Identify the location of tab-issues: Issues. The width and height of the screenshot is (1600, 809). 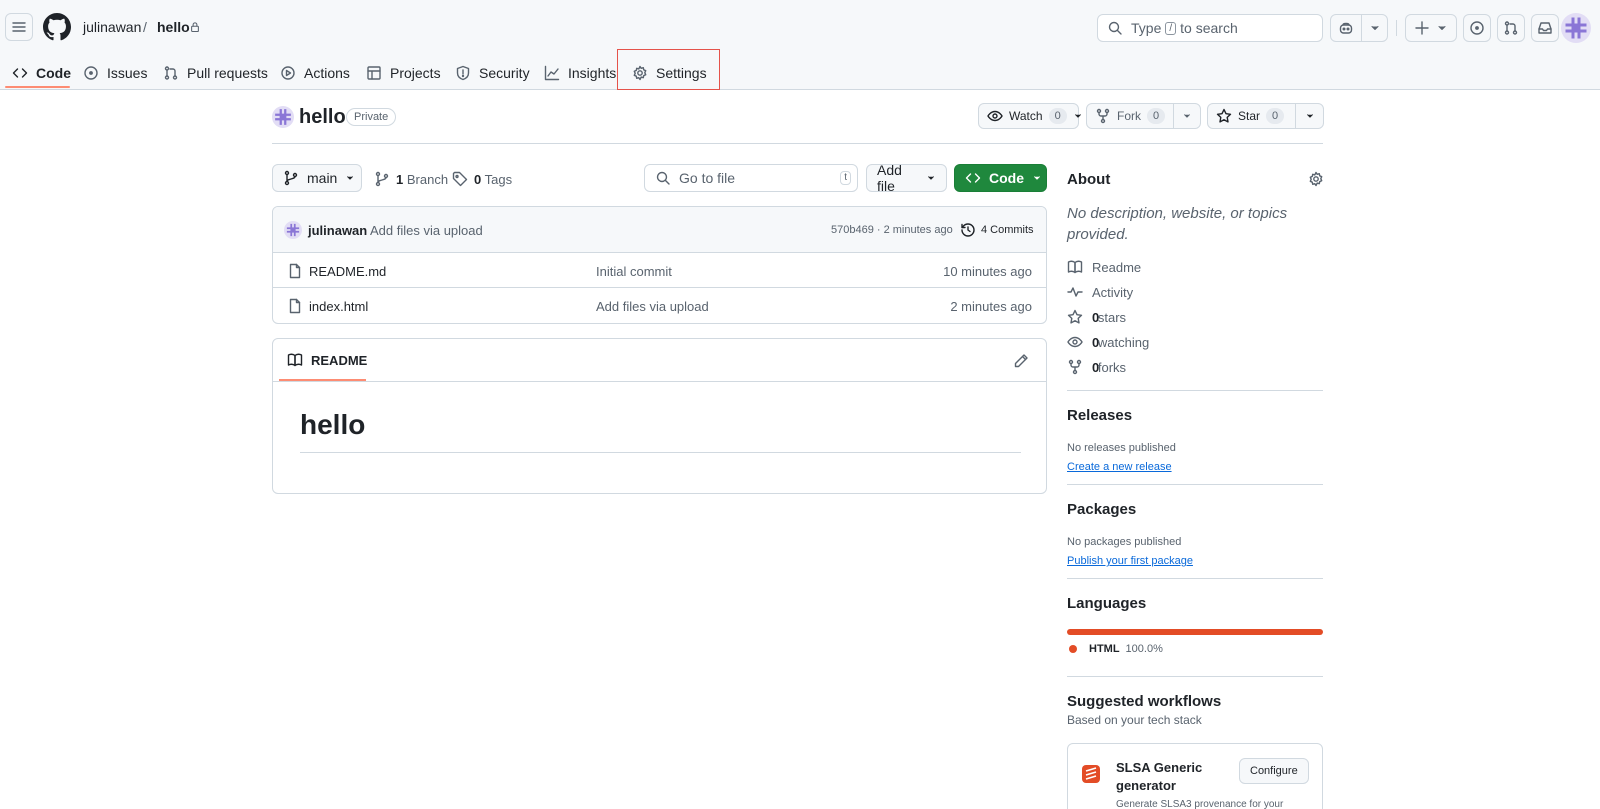
(115, 73).